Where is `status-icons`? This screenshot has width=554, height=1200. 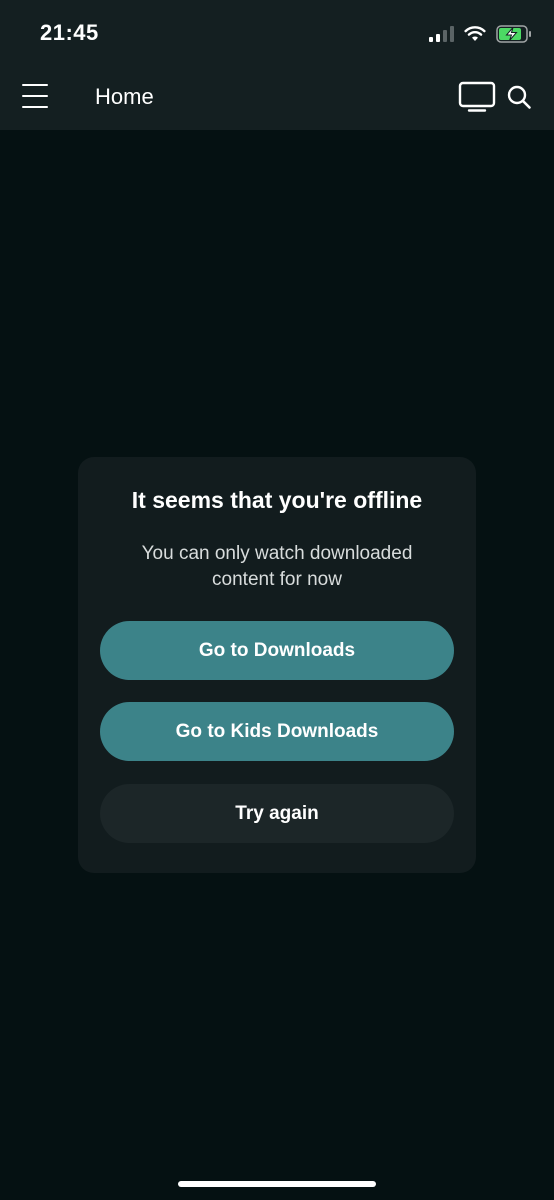 status-icons is located at coordinates (480, 34).